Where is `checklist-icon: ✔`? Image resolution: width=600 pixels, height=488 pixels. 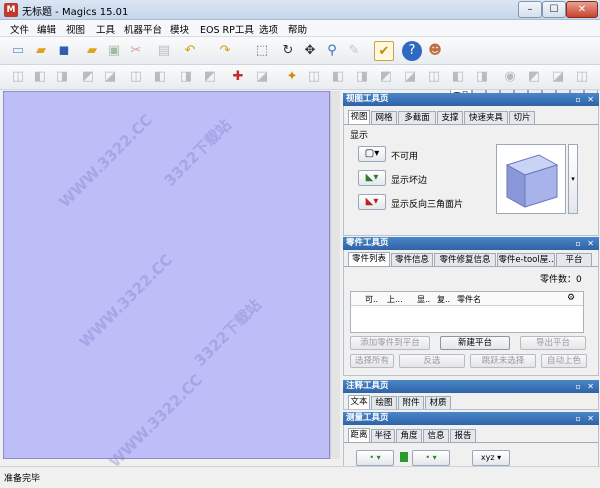
checklist-icon: ✔ is located at coordinates (384, 51).